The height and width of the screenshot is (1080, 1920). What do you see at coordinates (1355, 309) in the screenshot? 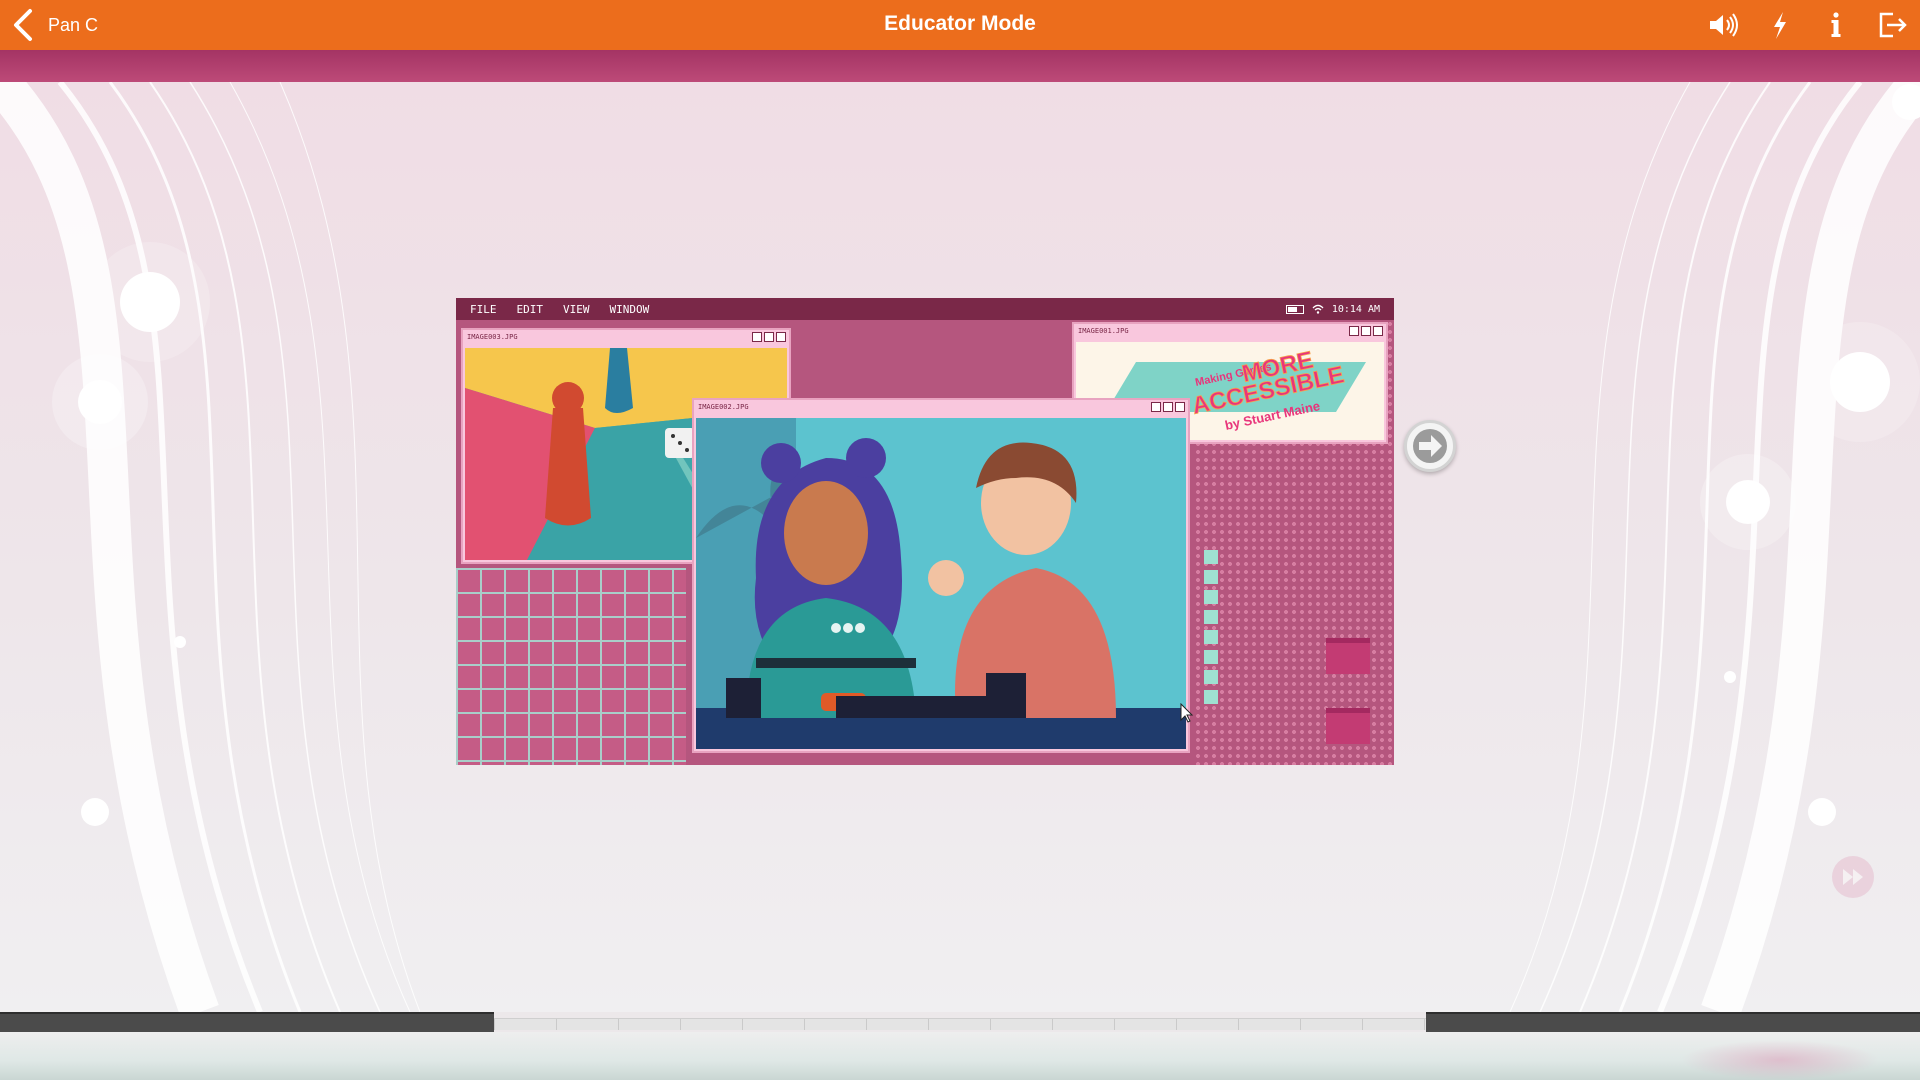
I see `illustration-clock: 10:14 AM` at bounding box center [1355, 309].